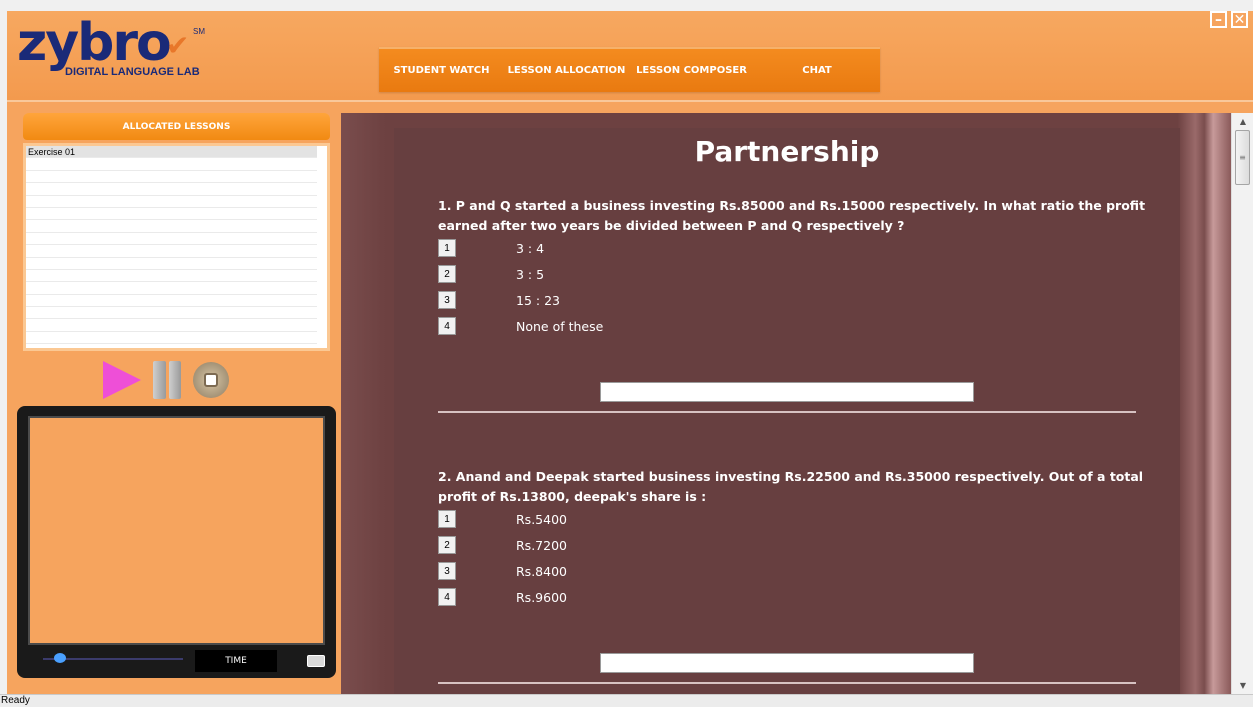  What do you see at coordinates (441, 70) in the screenshot?
I see `nav-student-watch: STUDENT WATCH` at bounding box center [441, 70].